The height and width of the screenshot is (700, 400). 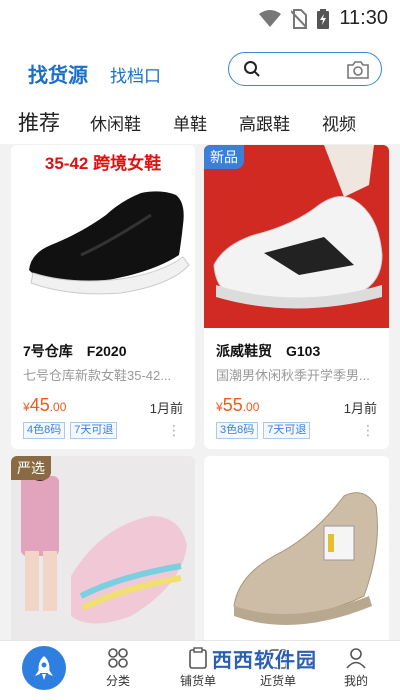 I want to click on tab-find-stalls: 找档口, so click(x=135, y=74).